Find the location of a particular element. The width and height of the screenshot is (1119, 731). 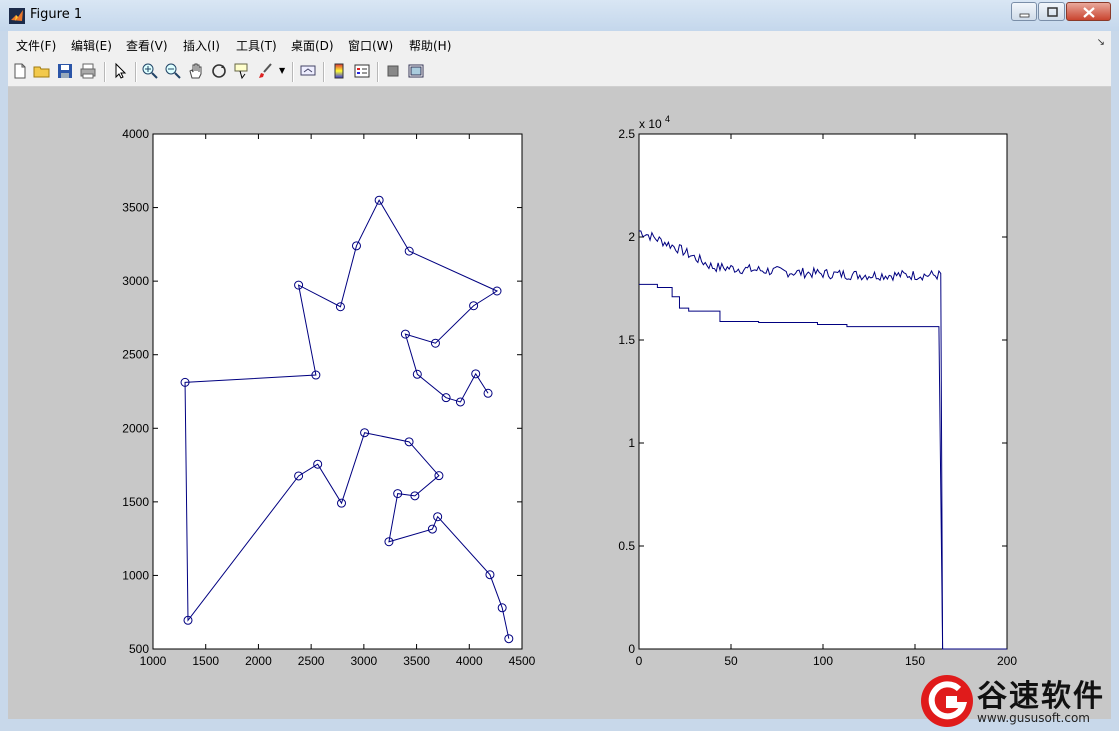

y-tick-label: 4000 is located at coordinates (135, 134).